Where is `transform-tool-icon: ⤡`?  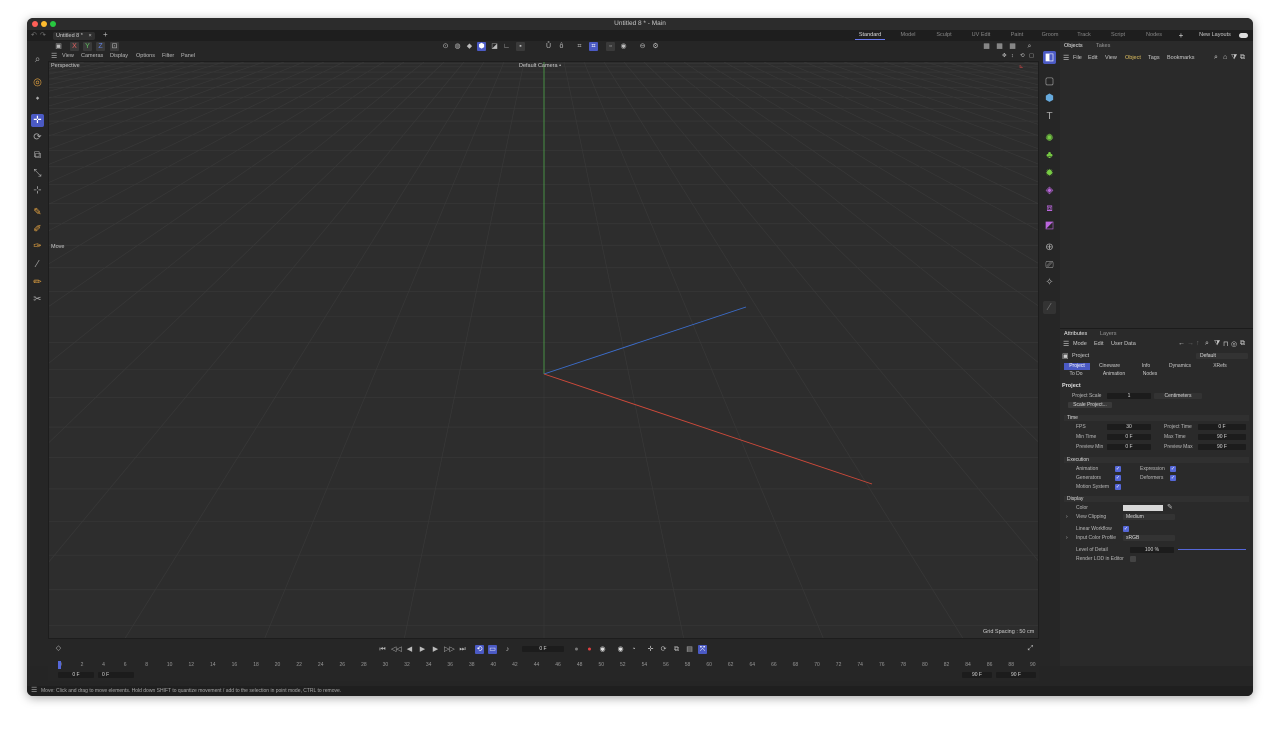
transform-tool-icon: ⤡ is located at coordinates (37, 173).